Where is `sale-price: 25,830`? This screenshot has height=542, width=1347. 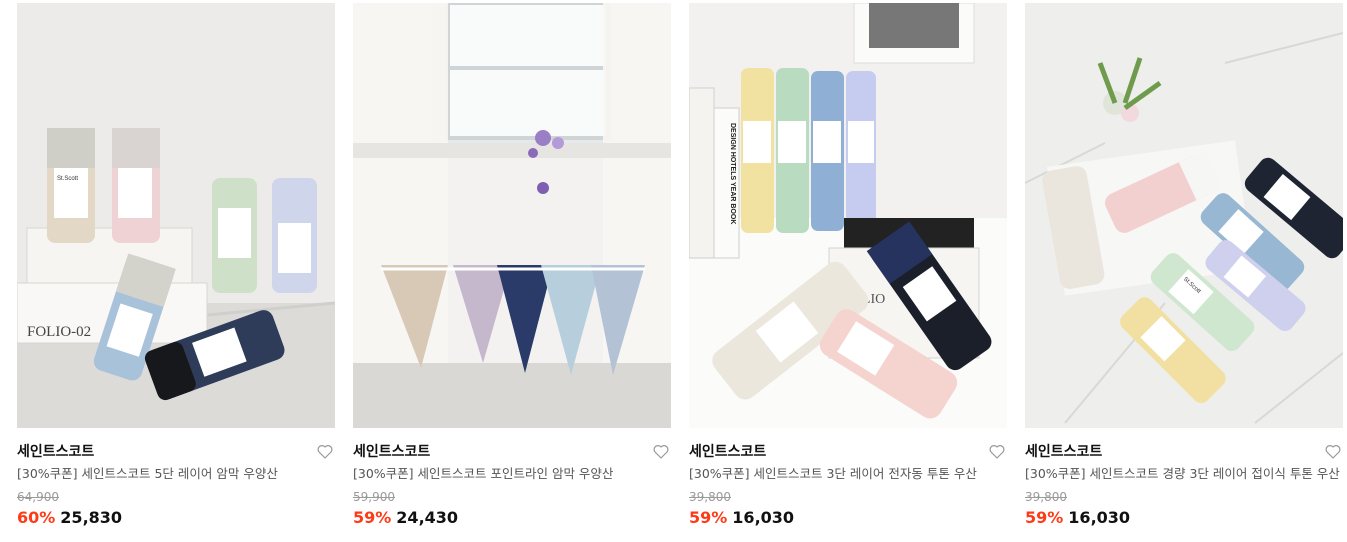 sale-price: 25,830 is located at coordinates (91, 517).